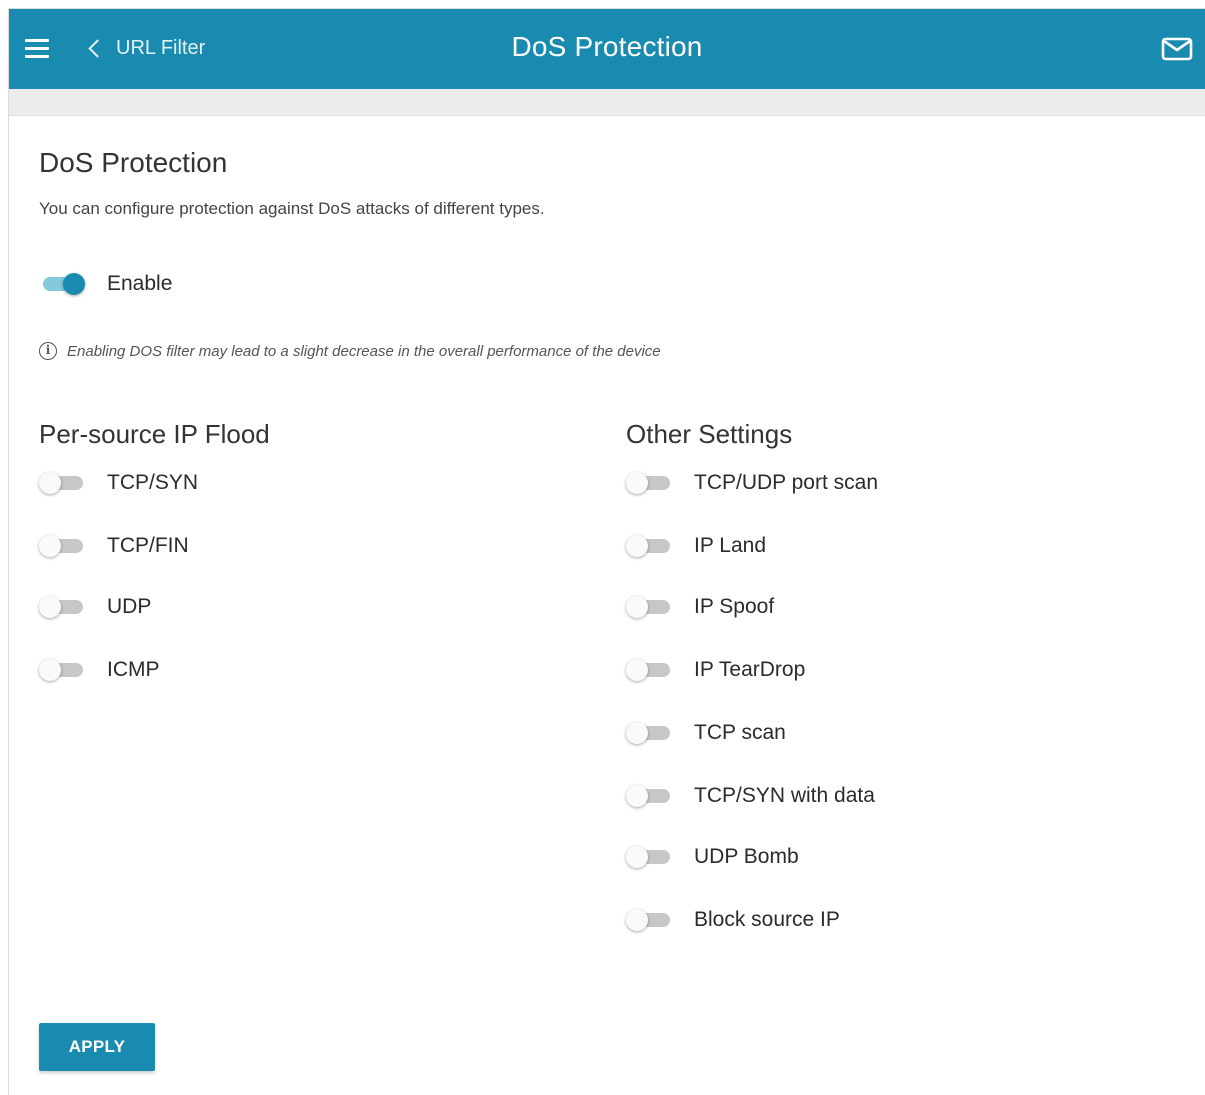  I want to click on tcp-syn-with-data-toggle, so click(649, 796).